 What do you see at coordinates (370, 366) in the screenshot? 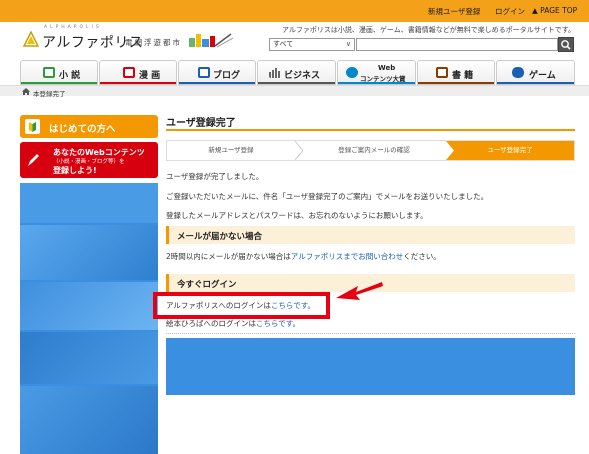
I see `ehon-banner` at bounding box center [370, 366].